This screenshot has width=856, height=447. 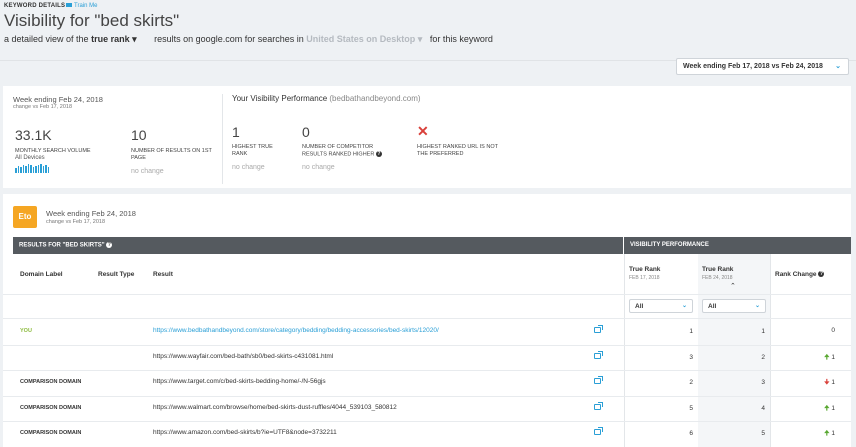 I want to click on col-true-rank-2-date: FEB 24, 2018, so click(x=717, y=278).